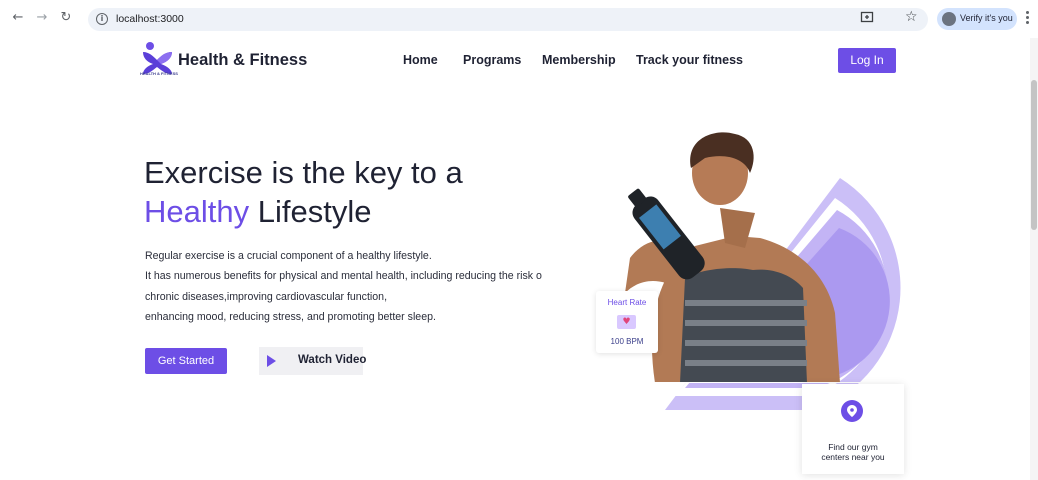 The width and height of the screenshot is (1038, 480). I want to click on gym-locator-line1: Find our gym, so click(853, 447).